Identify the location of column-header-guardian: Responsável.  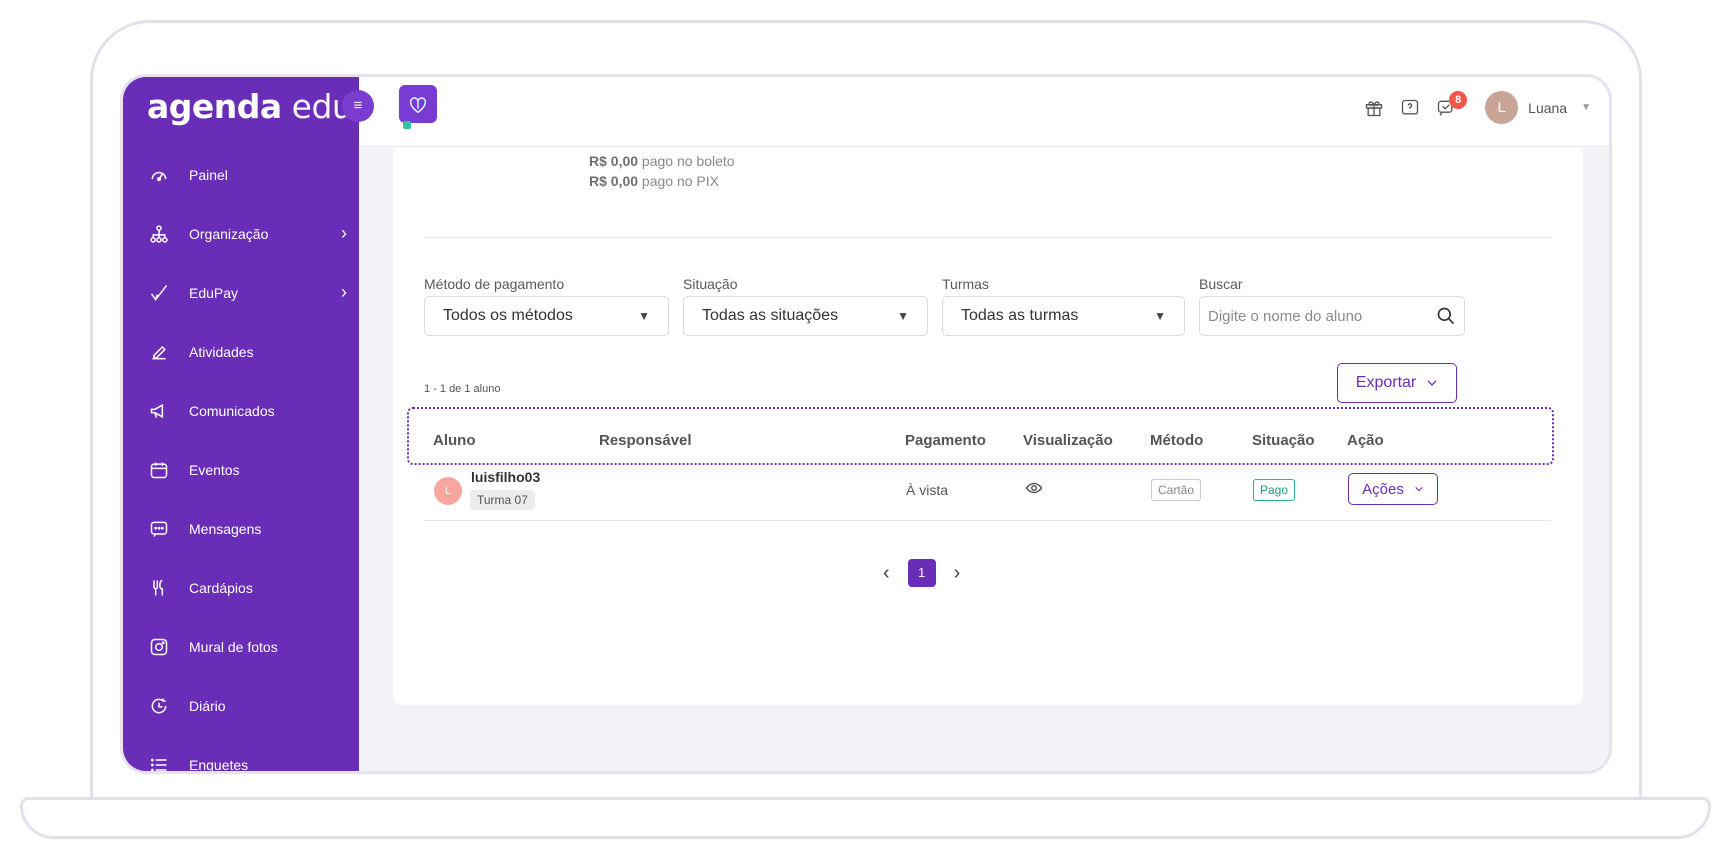
(645, 440).